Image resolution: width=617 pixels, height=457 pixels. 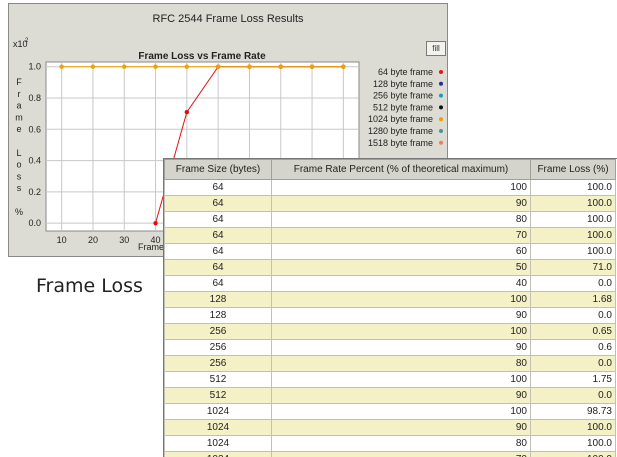 What do you see at coordinates (401, 251) in the screenshot?
I see `cell-frame-rate: 60` at bounding box center [401, 251].